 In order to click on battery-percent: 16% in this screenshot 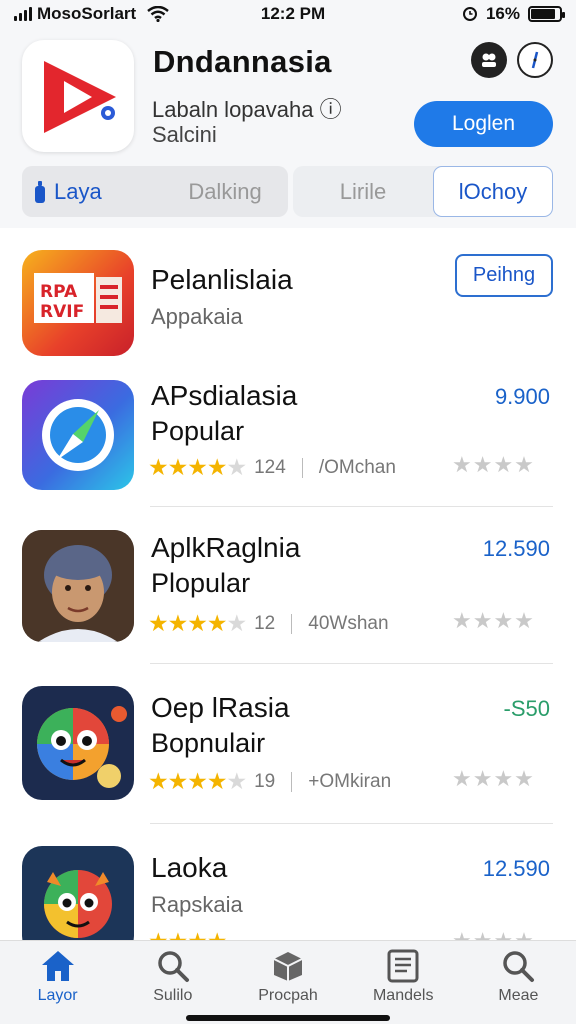, I will do `click(502, 13)`.